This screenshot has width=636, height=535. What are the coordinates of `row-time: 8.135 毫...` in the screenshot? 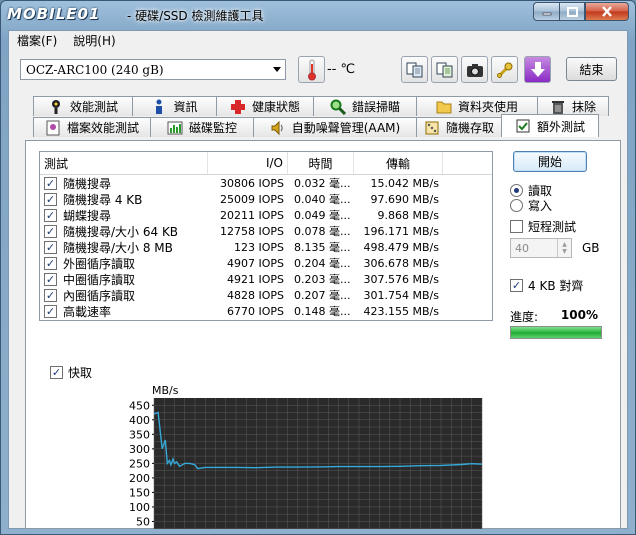 It's located at (322, 247).